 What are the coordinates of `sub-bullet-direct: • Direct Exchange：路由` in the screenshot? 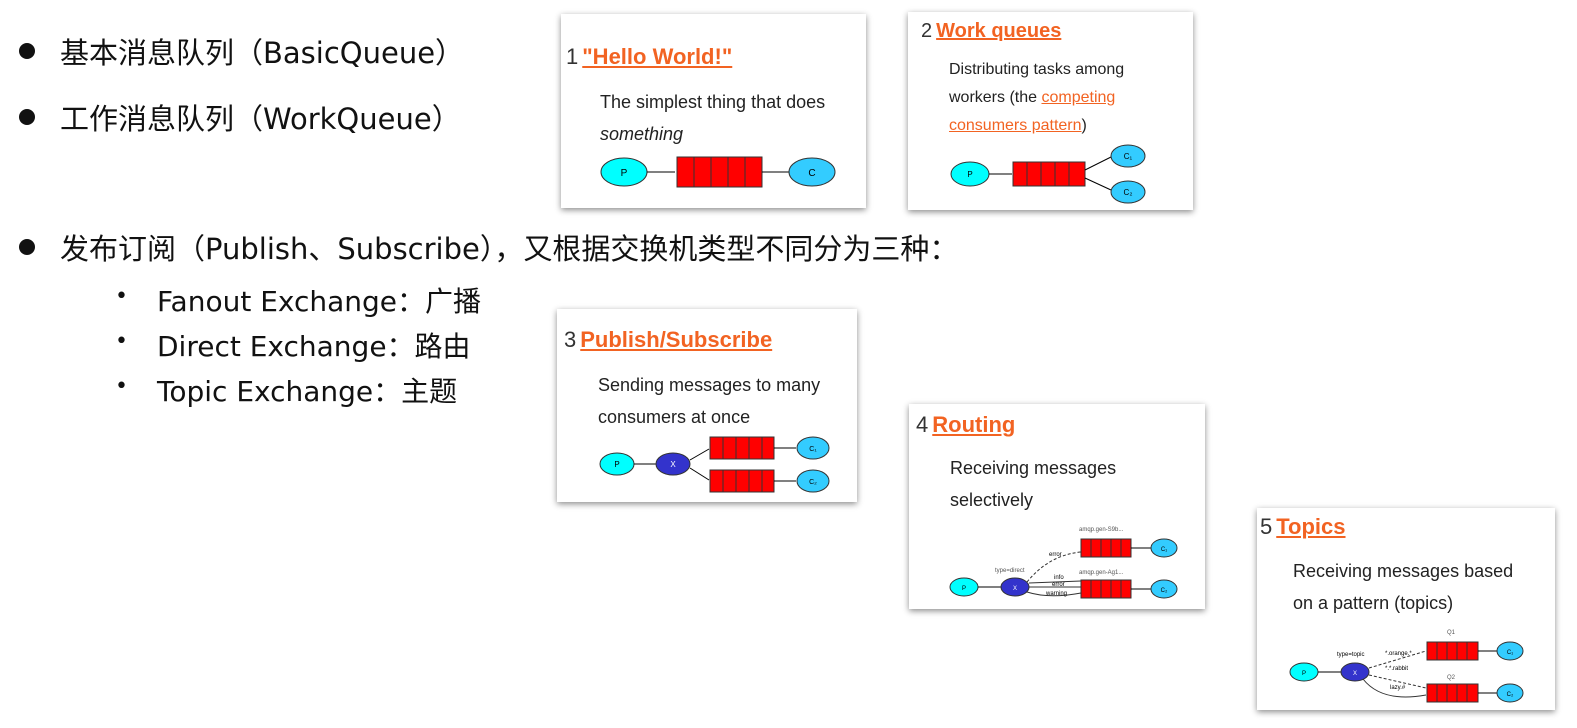 It's located at (293, 345).